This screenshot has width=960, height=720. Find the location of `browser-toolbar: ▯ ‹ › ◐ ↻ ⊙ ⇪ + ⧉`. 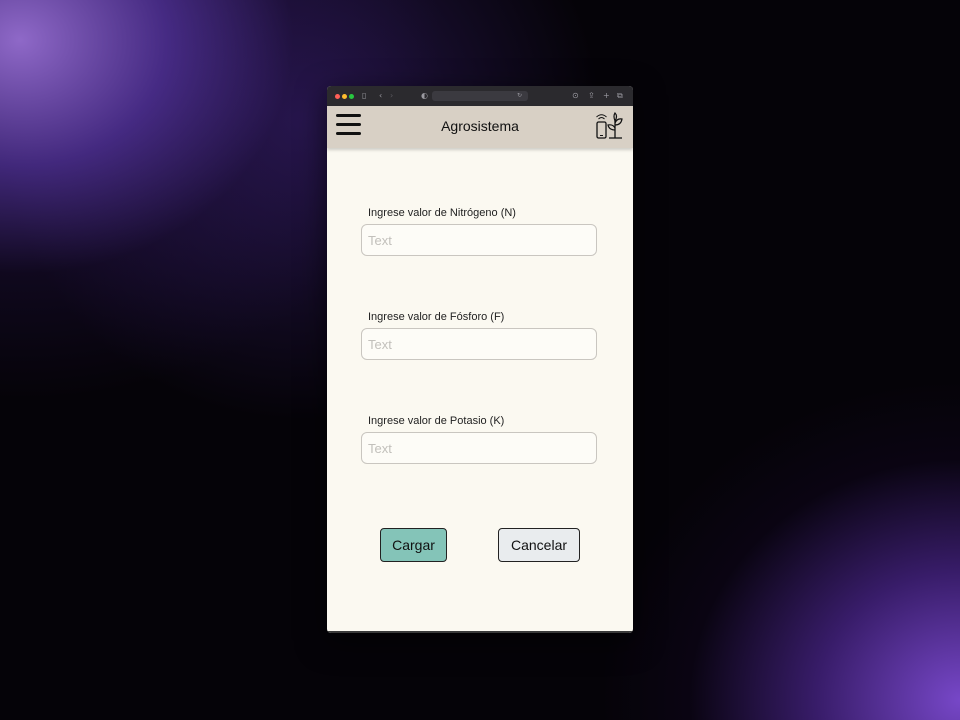

browser-toolbar: ▯ ‹ › ◐ ↻ ⊙ ⇪ + ⧉ is located at coordinates (480, 96).